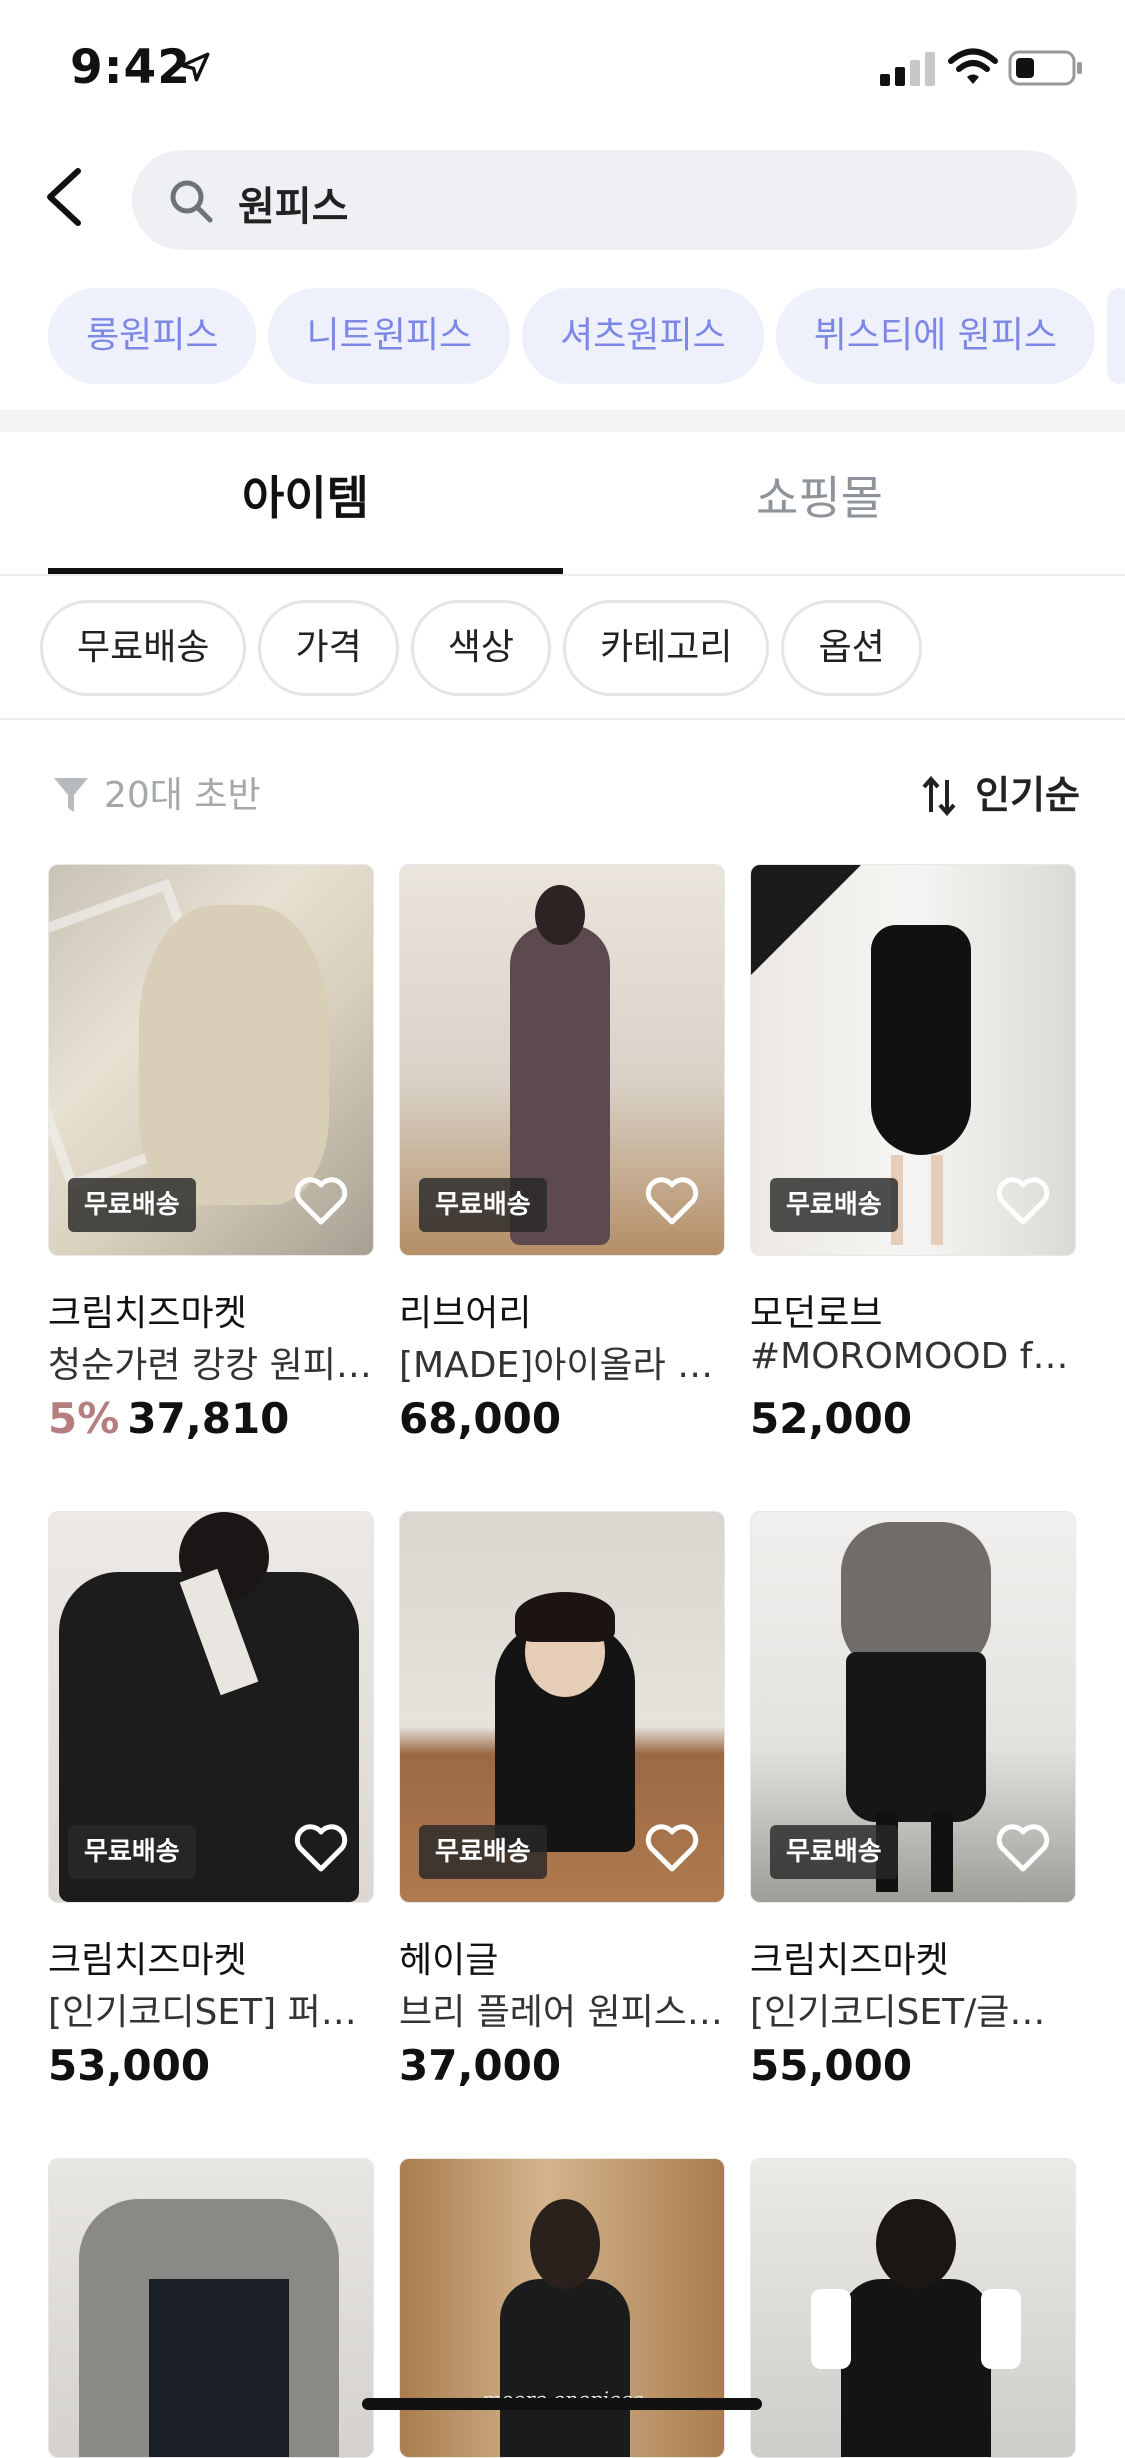  What do you see at coordinates (143, 648) in the screenshot?
I see `filter-free-shipping: 무료배송` at bounding box center [143, 648].